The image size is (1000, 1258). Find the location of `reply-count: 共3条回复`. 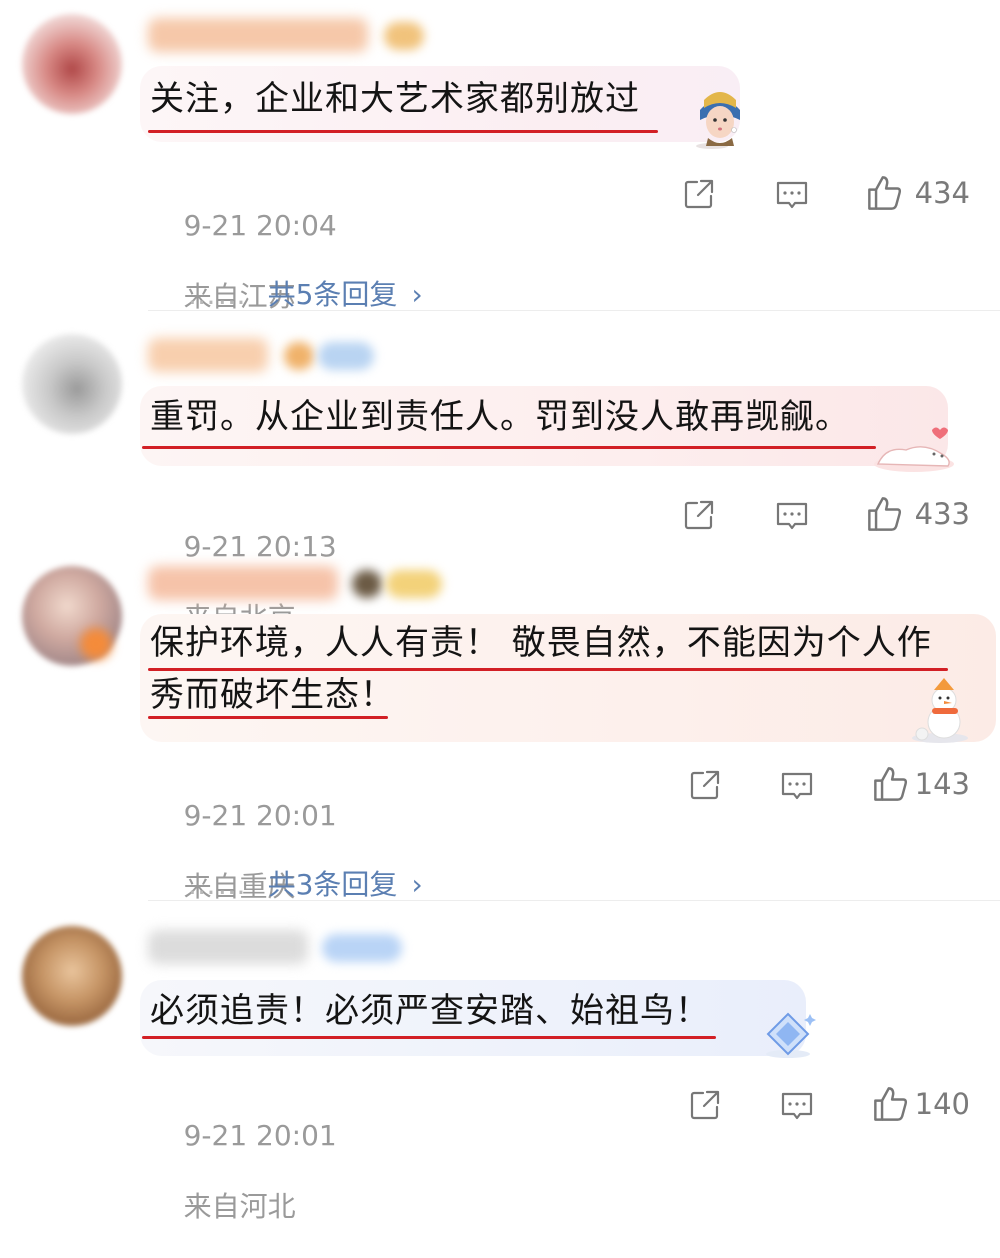

reply-count: 共3条回复 is located at coordinates (332, 884).